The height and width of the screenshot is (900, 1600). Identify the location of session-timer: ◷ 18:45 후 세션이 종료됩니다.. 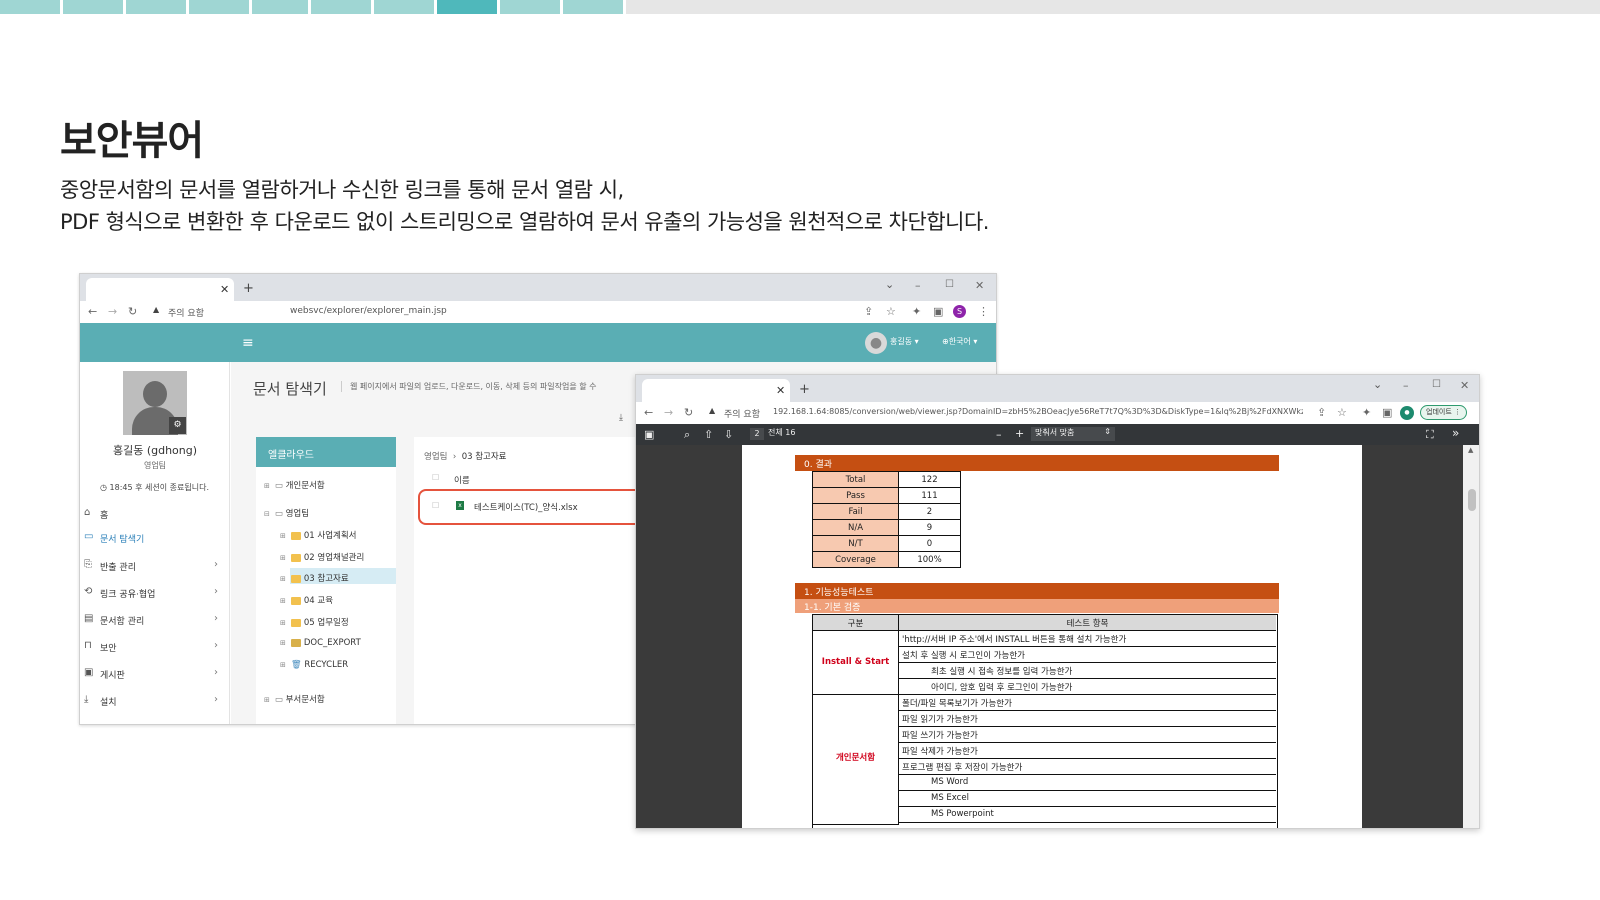
(154, 487).